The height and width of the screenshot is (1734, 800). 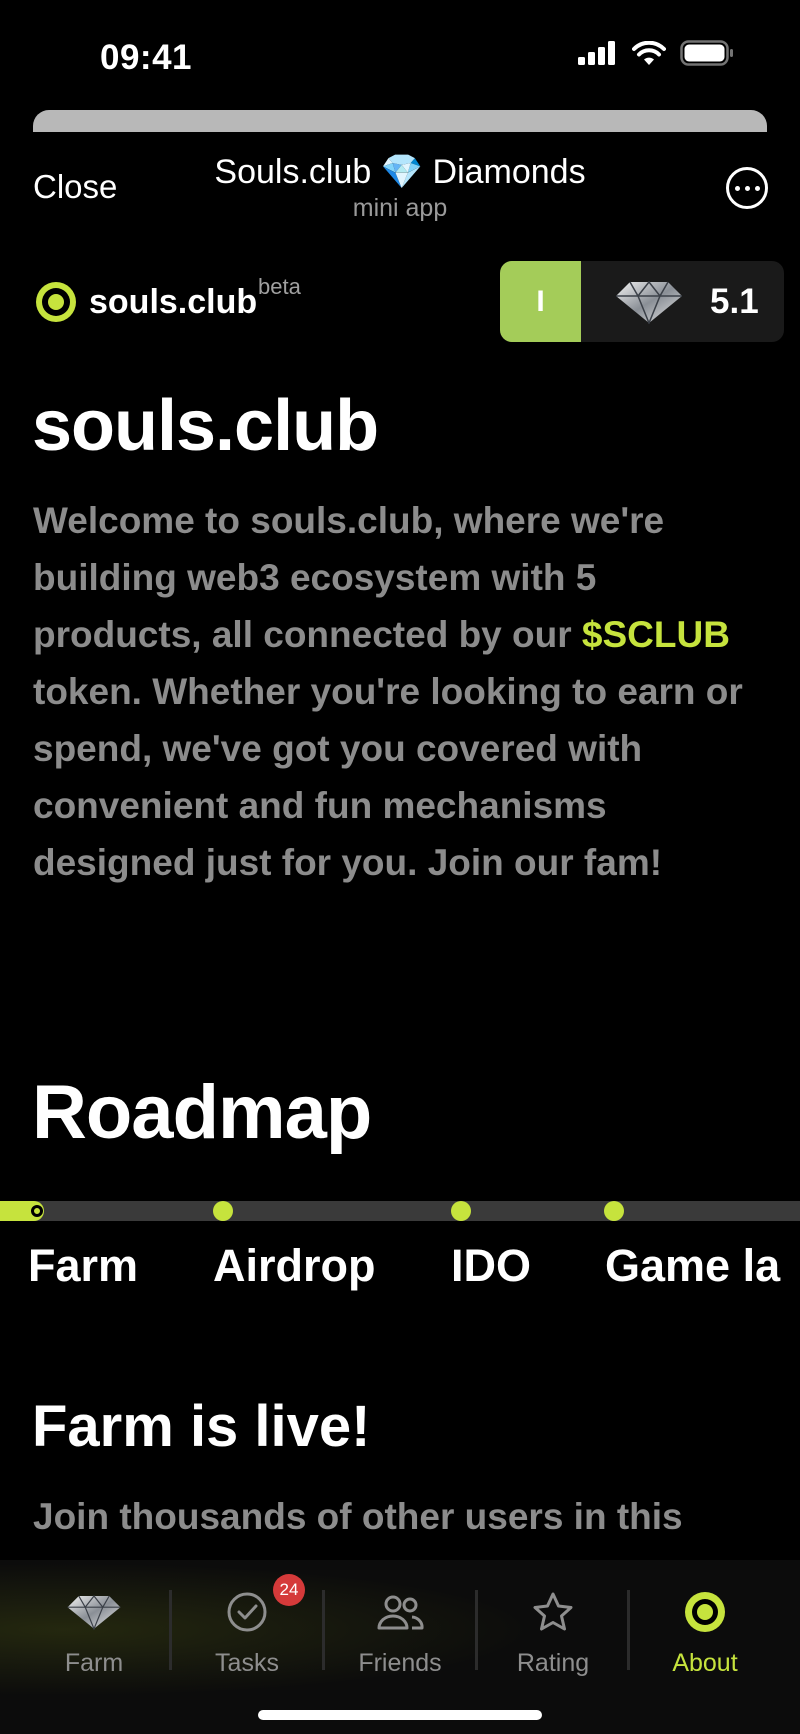 What do you see at coordinates (400, 1265) in the screenshot?
I see `roadmap-steps: Farm Airdrop IDO Game la` at bounding box center [400, 1265].